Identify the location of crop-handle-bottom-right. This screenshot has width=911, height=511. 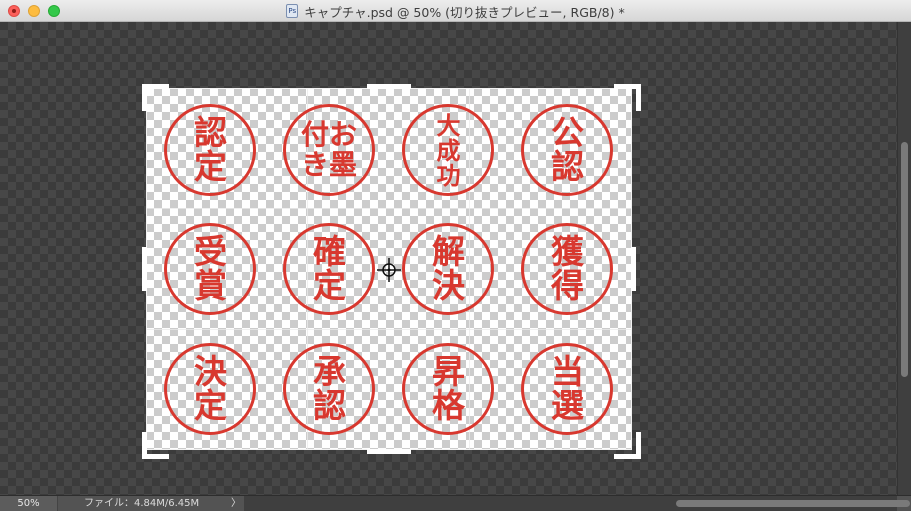
(627, 445).